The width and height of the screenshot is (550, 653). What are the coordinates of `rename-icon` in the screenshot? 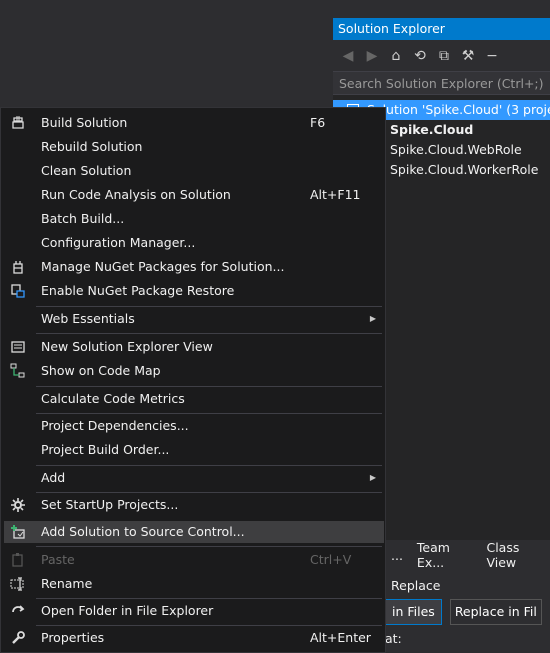 It's located at (17, 584).